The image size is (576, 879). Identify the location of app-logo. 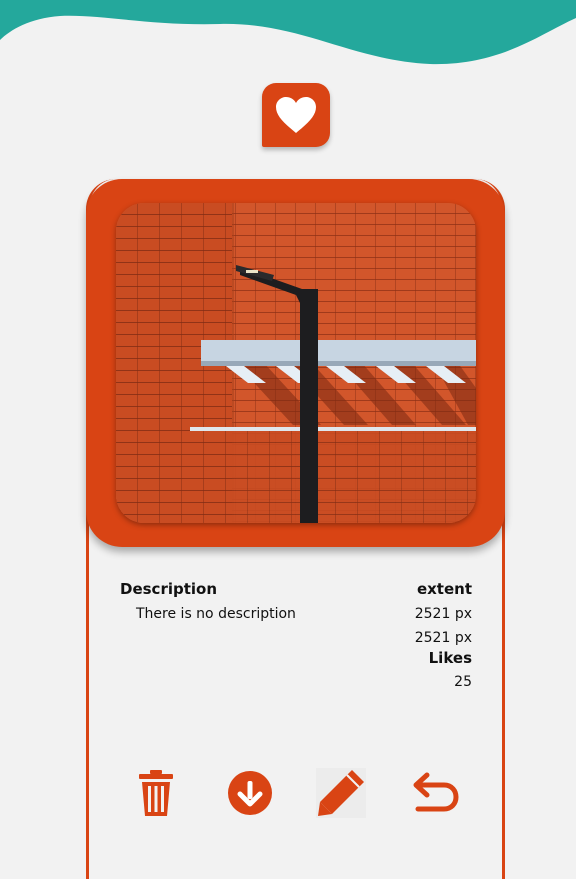
(296, 115).